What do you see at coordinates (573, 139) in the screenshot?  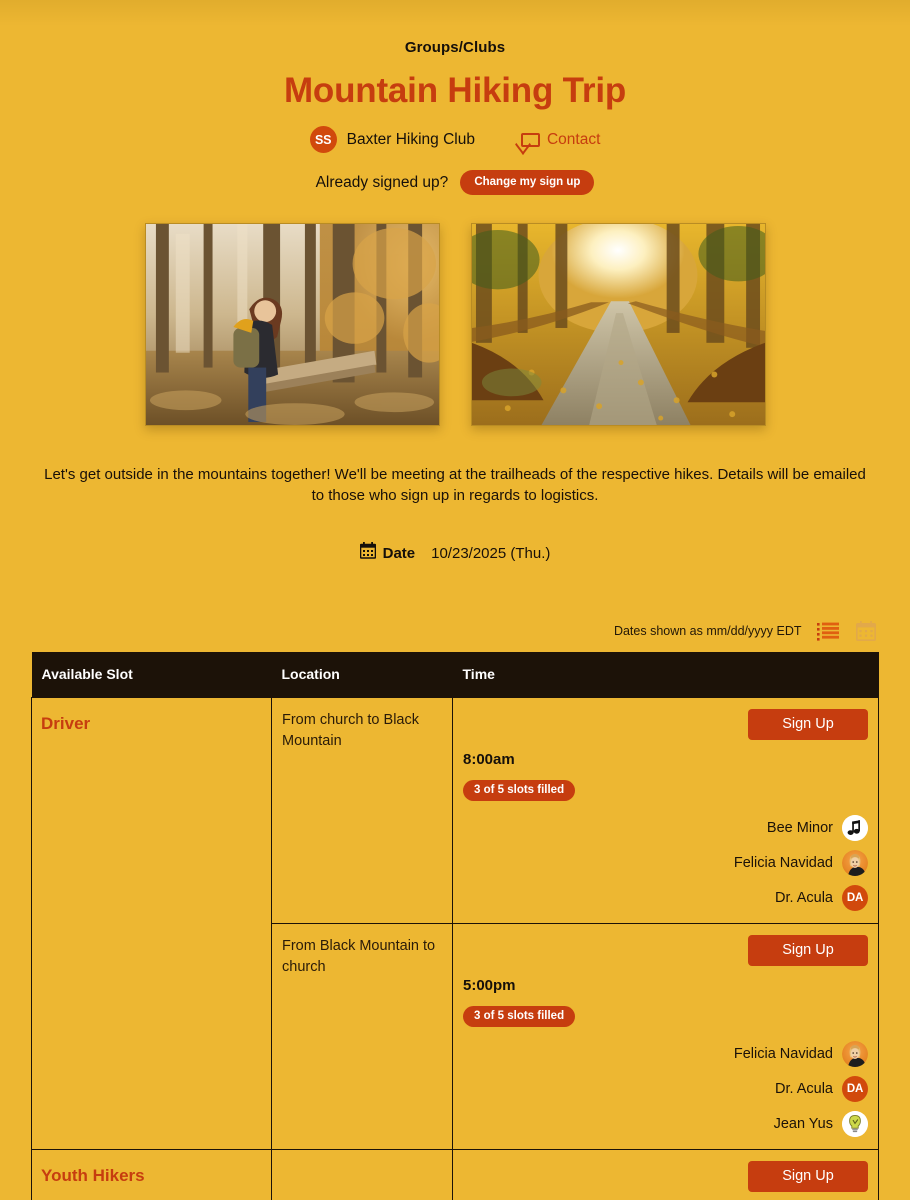 I see `contact-label: Contact` at bounding box center [573, 139].